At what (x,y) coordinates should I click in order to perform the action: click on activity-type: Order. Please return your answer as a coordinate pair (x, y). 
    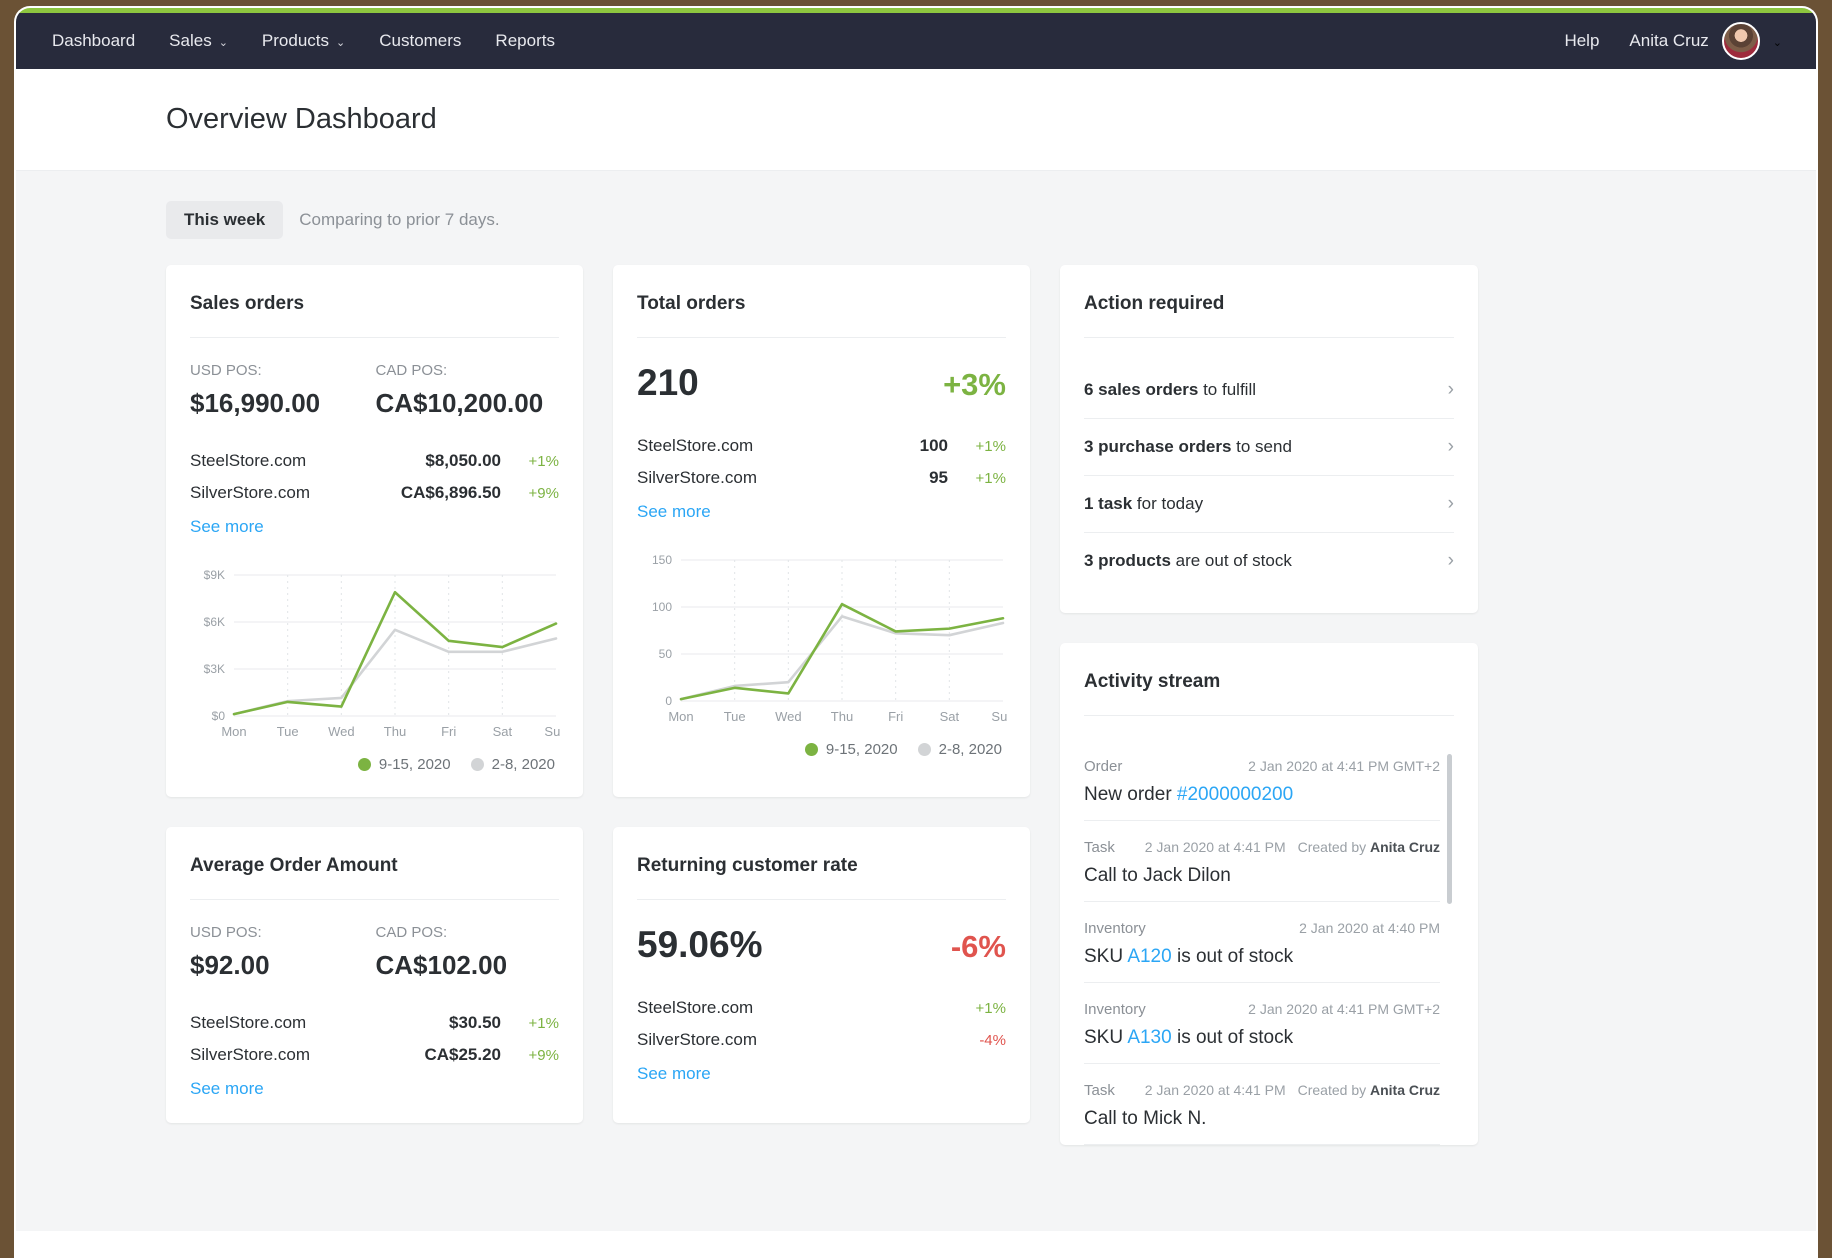
    Looking at the image, I should click on (1103, 766).